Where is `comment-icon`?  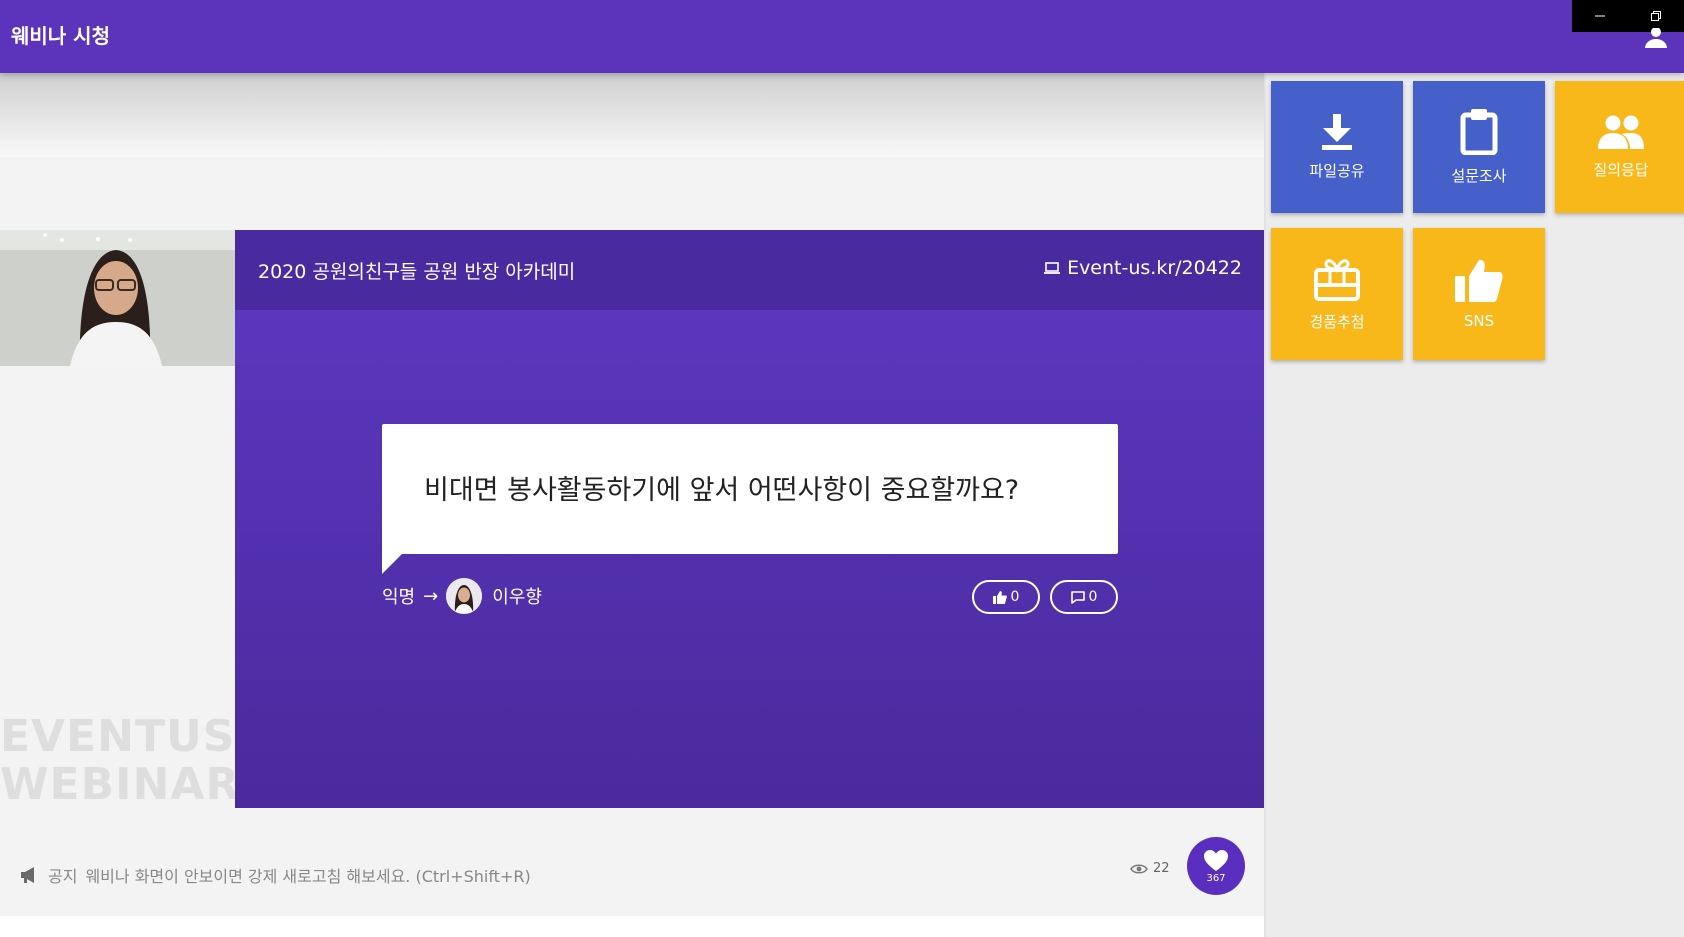
comment-icon is located at coordinates (1077, 597).